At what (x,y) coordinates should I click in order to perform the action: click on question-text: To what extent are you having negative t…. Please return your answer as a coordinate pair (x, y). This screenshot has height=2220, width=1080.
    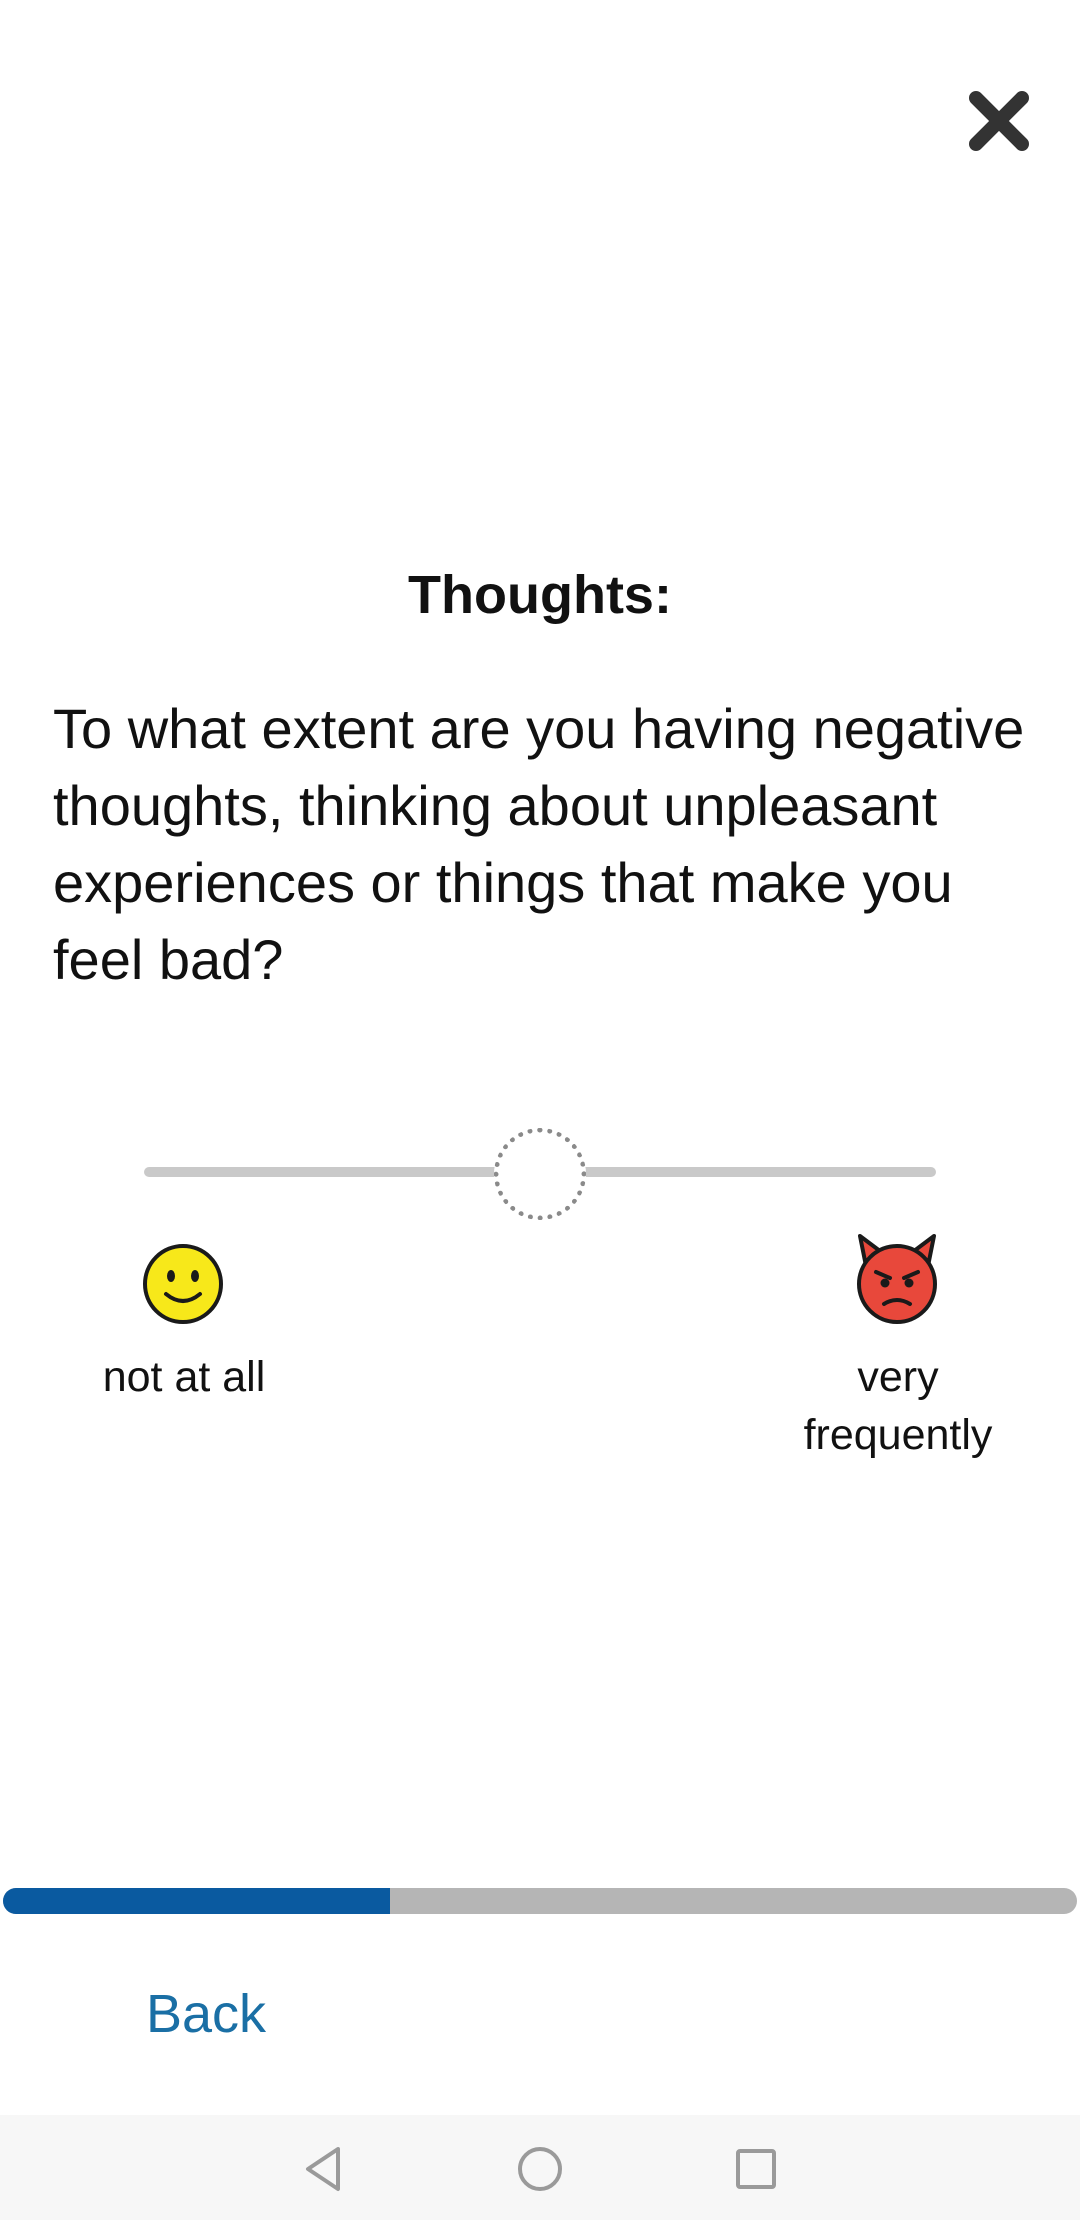
    Looking at the image, I should click on (539, 844).